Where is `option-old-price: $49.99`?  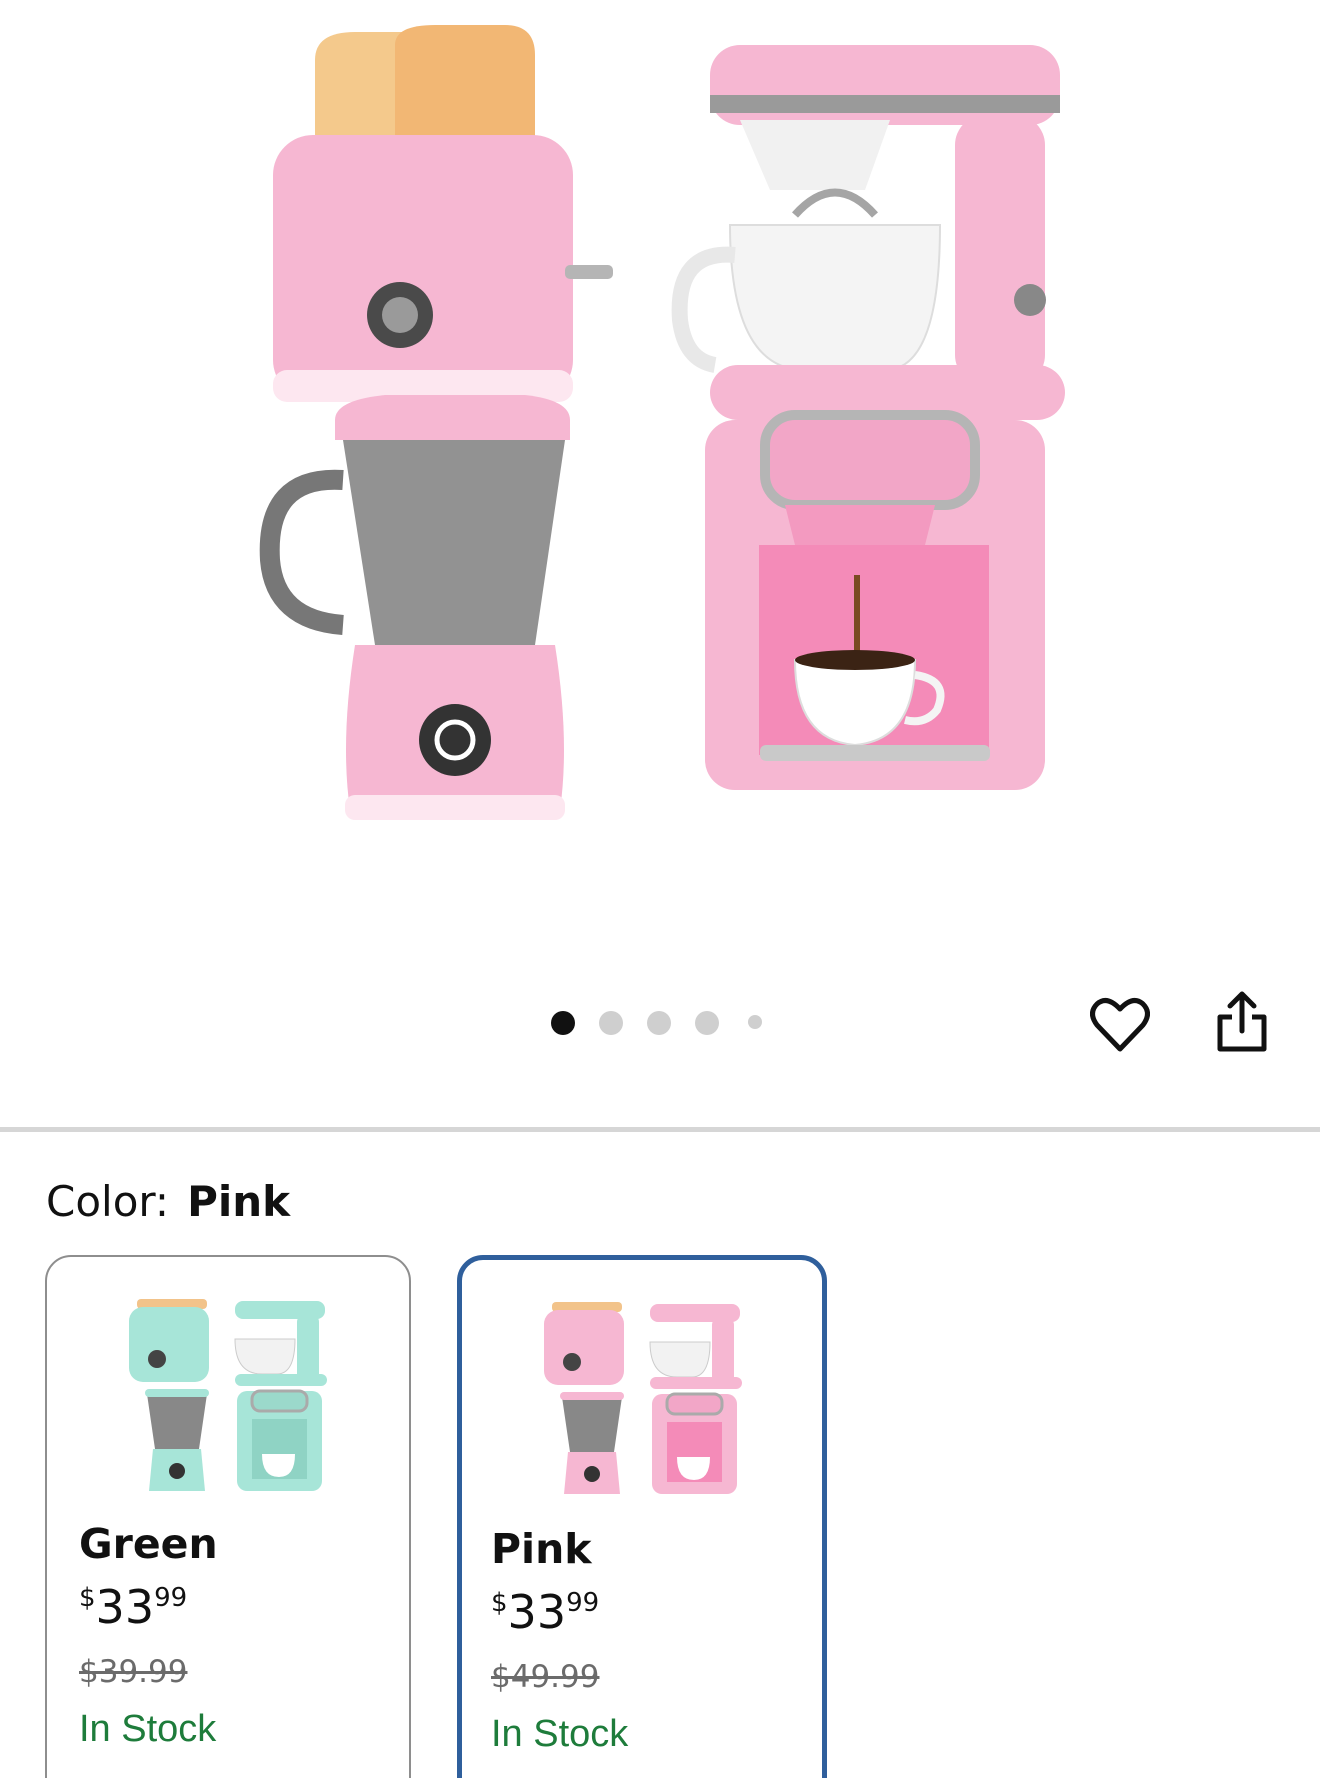
option-old-price: $49.99 is located at coordinates (545, 1677).